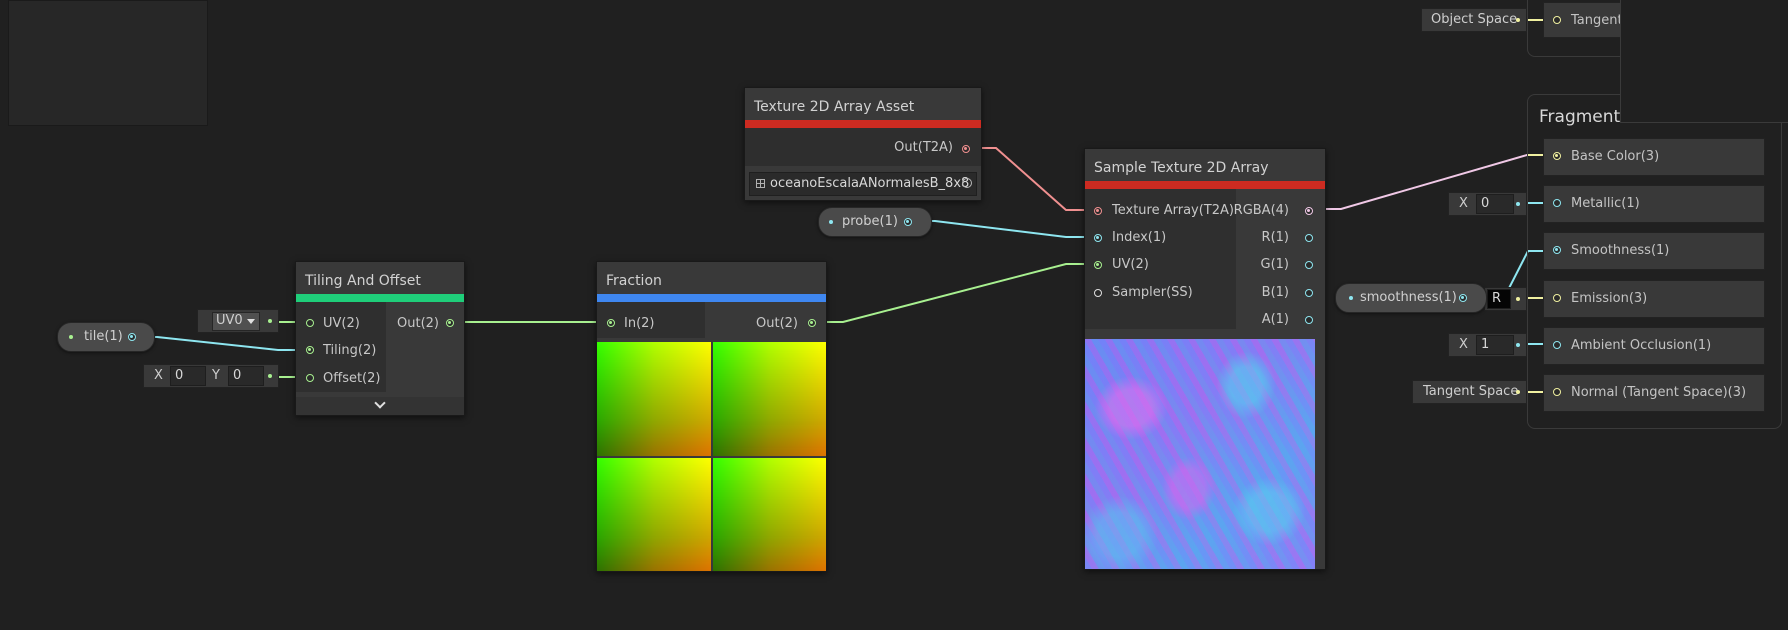 The width and height of the screenshot is (1788, 630). I want to click on wire-fraction-uv, so click(955, 293).